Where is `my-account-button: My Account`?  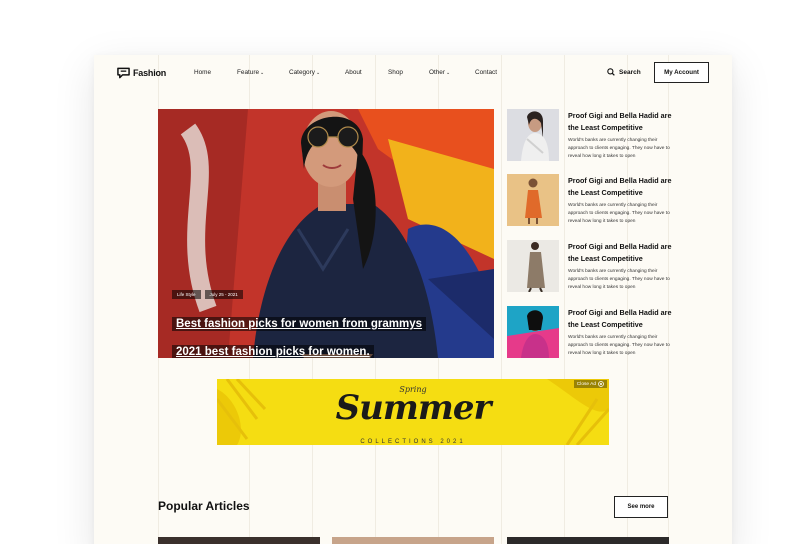 my-account-button: My Account is located at coordinates (681, 72).